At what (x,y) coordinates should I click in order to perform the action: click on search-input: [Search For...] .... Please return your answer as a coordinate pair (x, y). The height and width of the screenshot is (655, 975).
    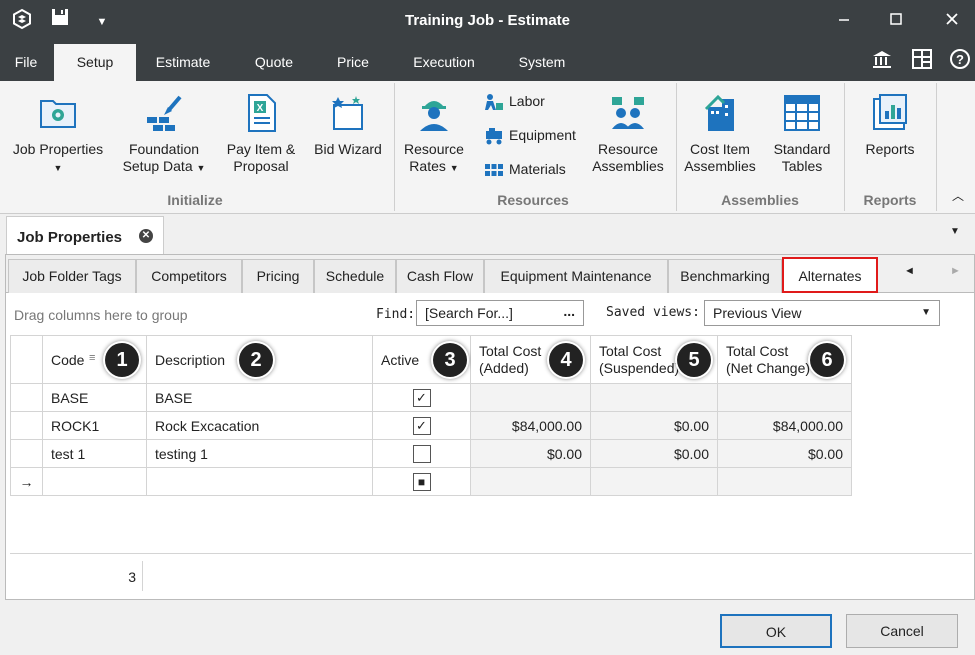
    Looking at the image, I should click on (500, 313).